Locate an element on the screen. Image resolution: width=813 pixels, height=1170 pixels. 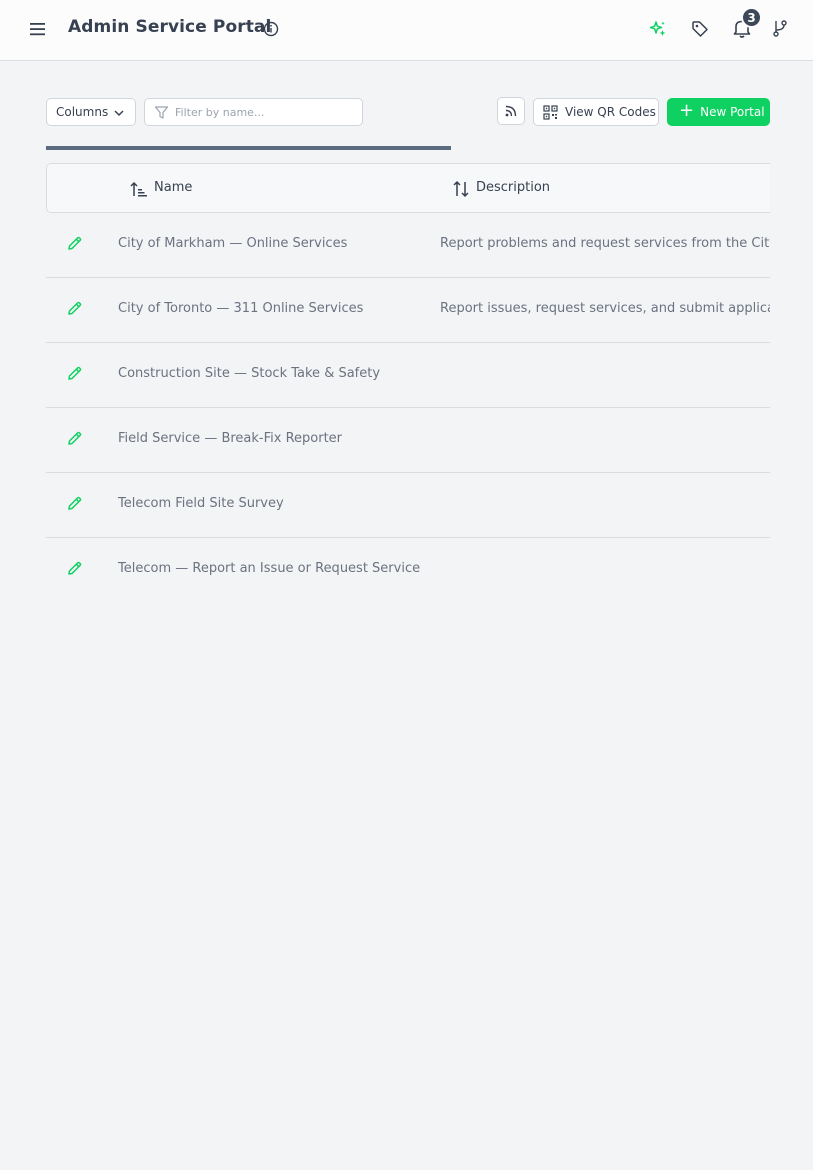
rss-button is located at coordinates (511, 111).